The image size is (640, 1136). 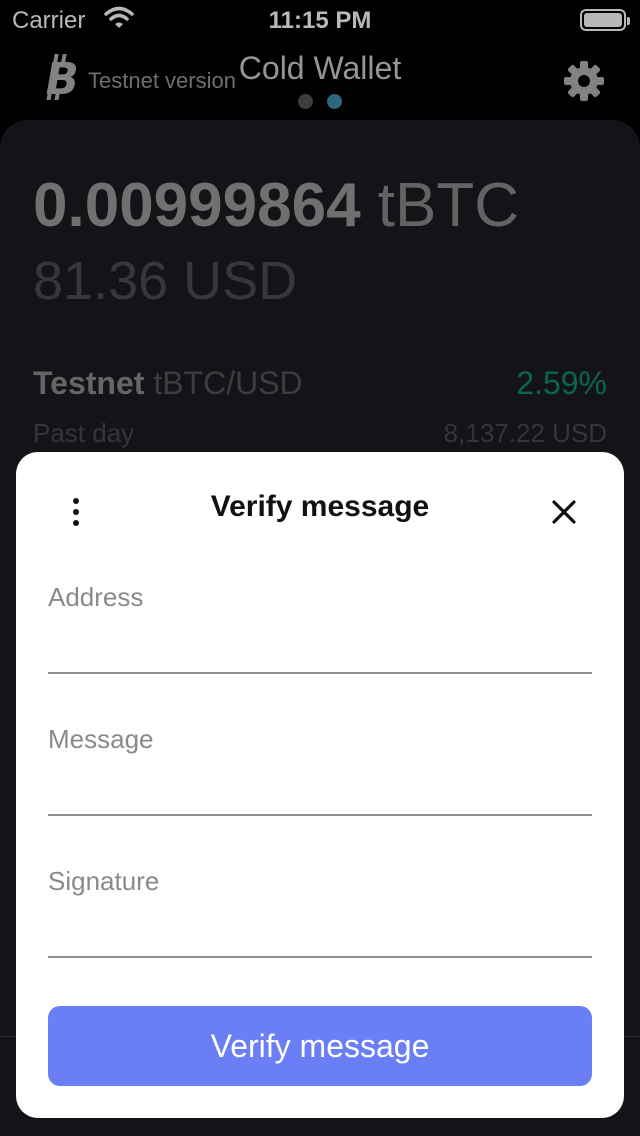 I want to click on message-label: Message, so click(x=101, y=739).